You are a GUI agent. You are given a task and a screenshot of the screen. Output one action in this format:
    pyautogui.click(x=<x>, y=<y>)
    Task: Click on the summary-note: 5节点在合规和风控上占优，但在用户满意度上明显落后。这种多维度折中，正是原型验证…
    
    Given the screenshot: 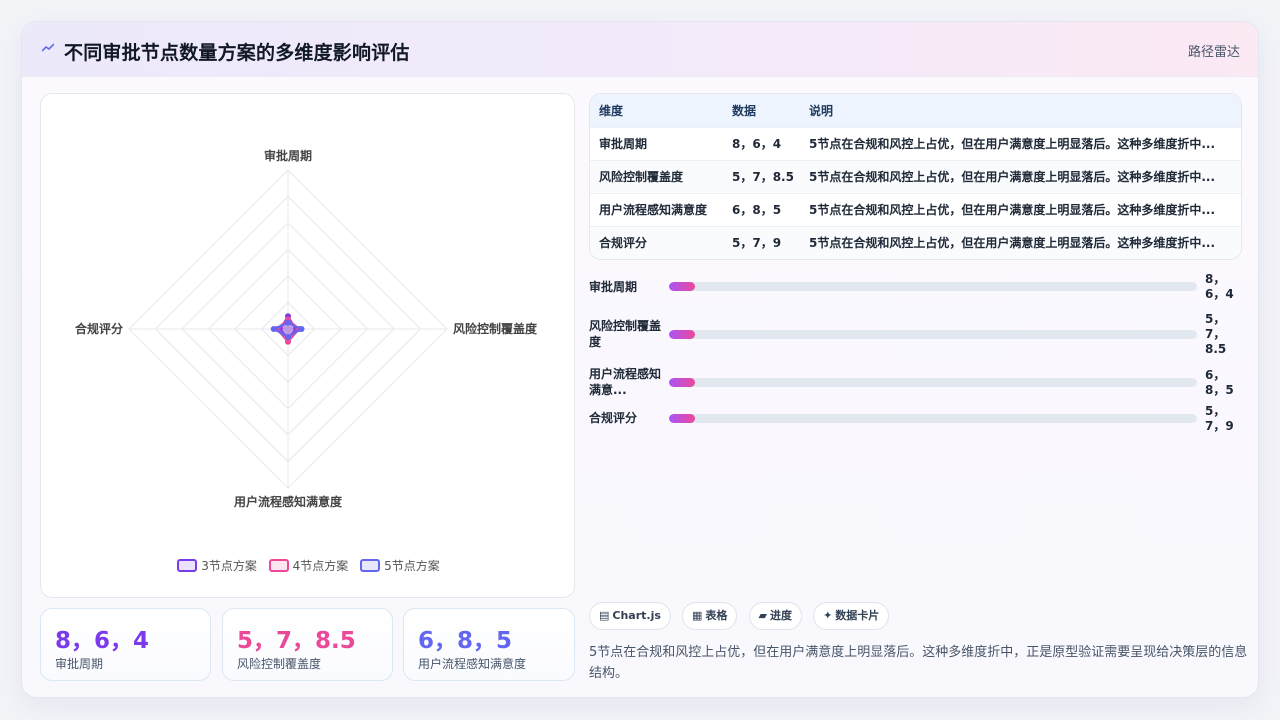 What is the action you would take?
    pyautogui.click(x=918, y=663)
    